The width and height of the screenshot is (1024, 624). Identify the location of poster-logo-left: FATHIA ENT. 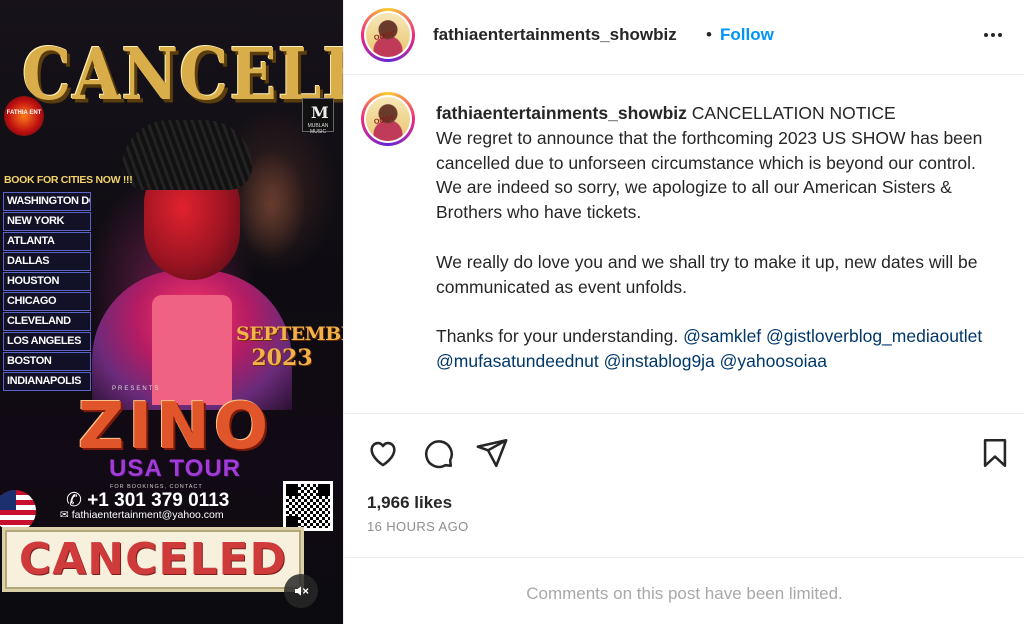
(24, 116).